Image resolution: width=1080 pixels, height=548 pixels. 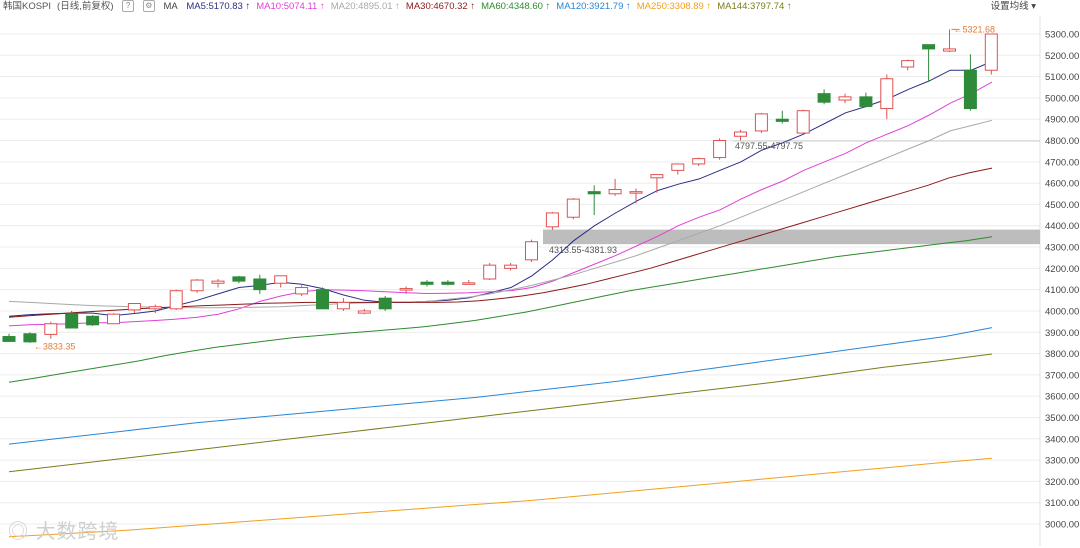 What do you see at coordinates (500, 497) in the screenshot?
I see `ma-line-ma250` at bounding box center [500, 497].